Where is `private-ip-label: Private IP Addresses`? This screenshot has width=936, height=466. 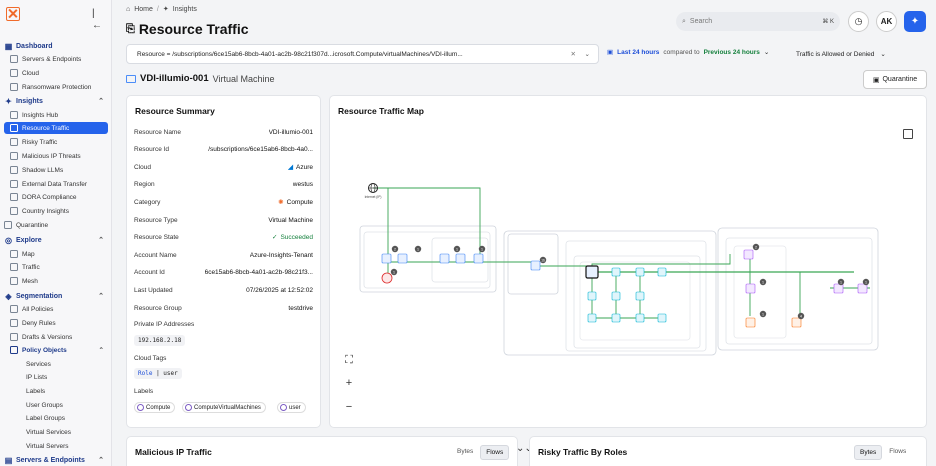
private-ip-label: Private IP Addresses is located at coordinates (164, 324).